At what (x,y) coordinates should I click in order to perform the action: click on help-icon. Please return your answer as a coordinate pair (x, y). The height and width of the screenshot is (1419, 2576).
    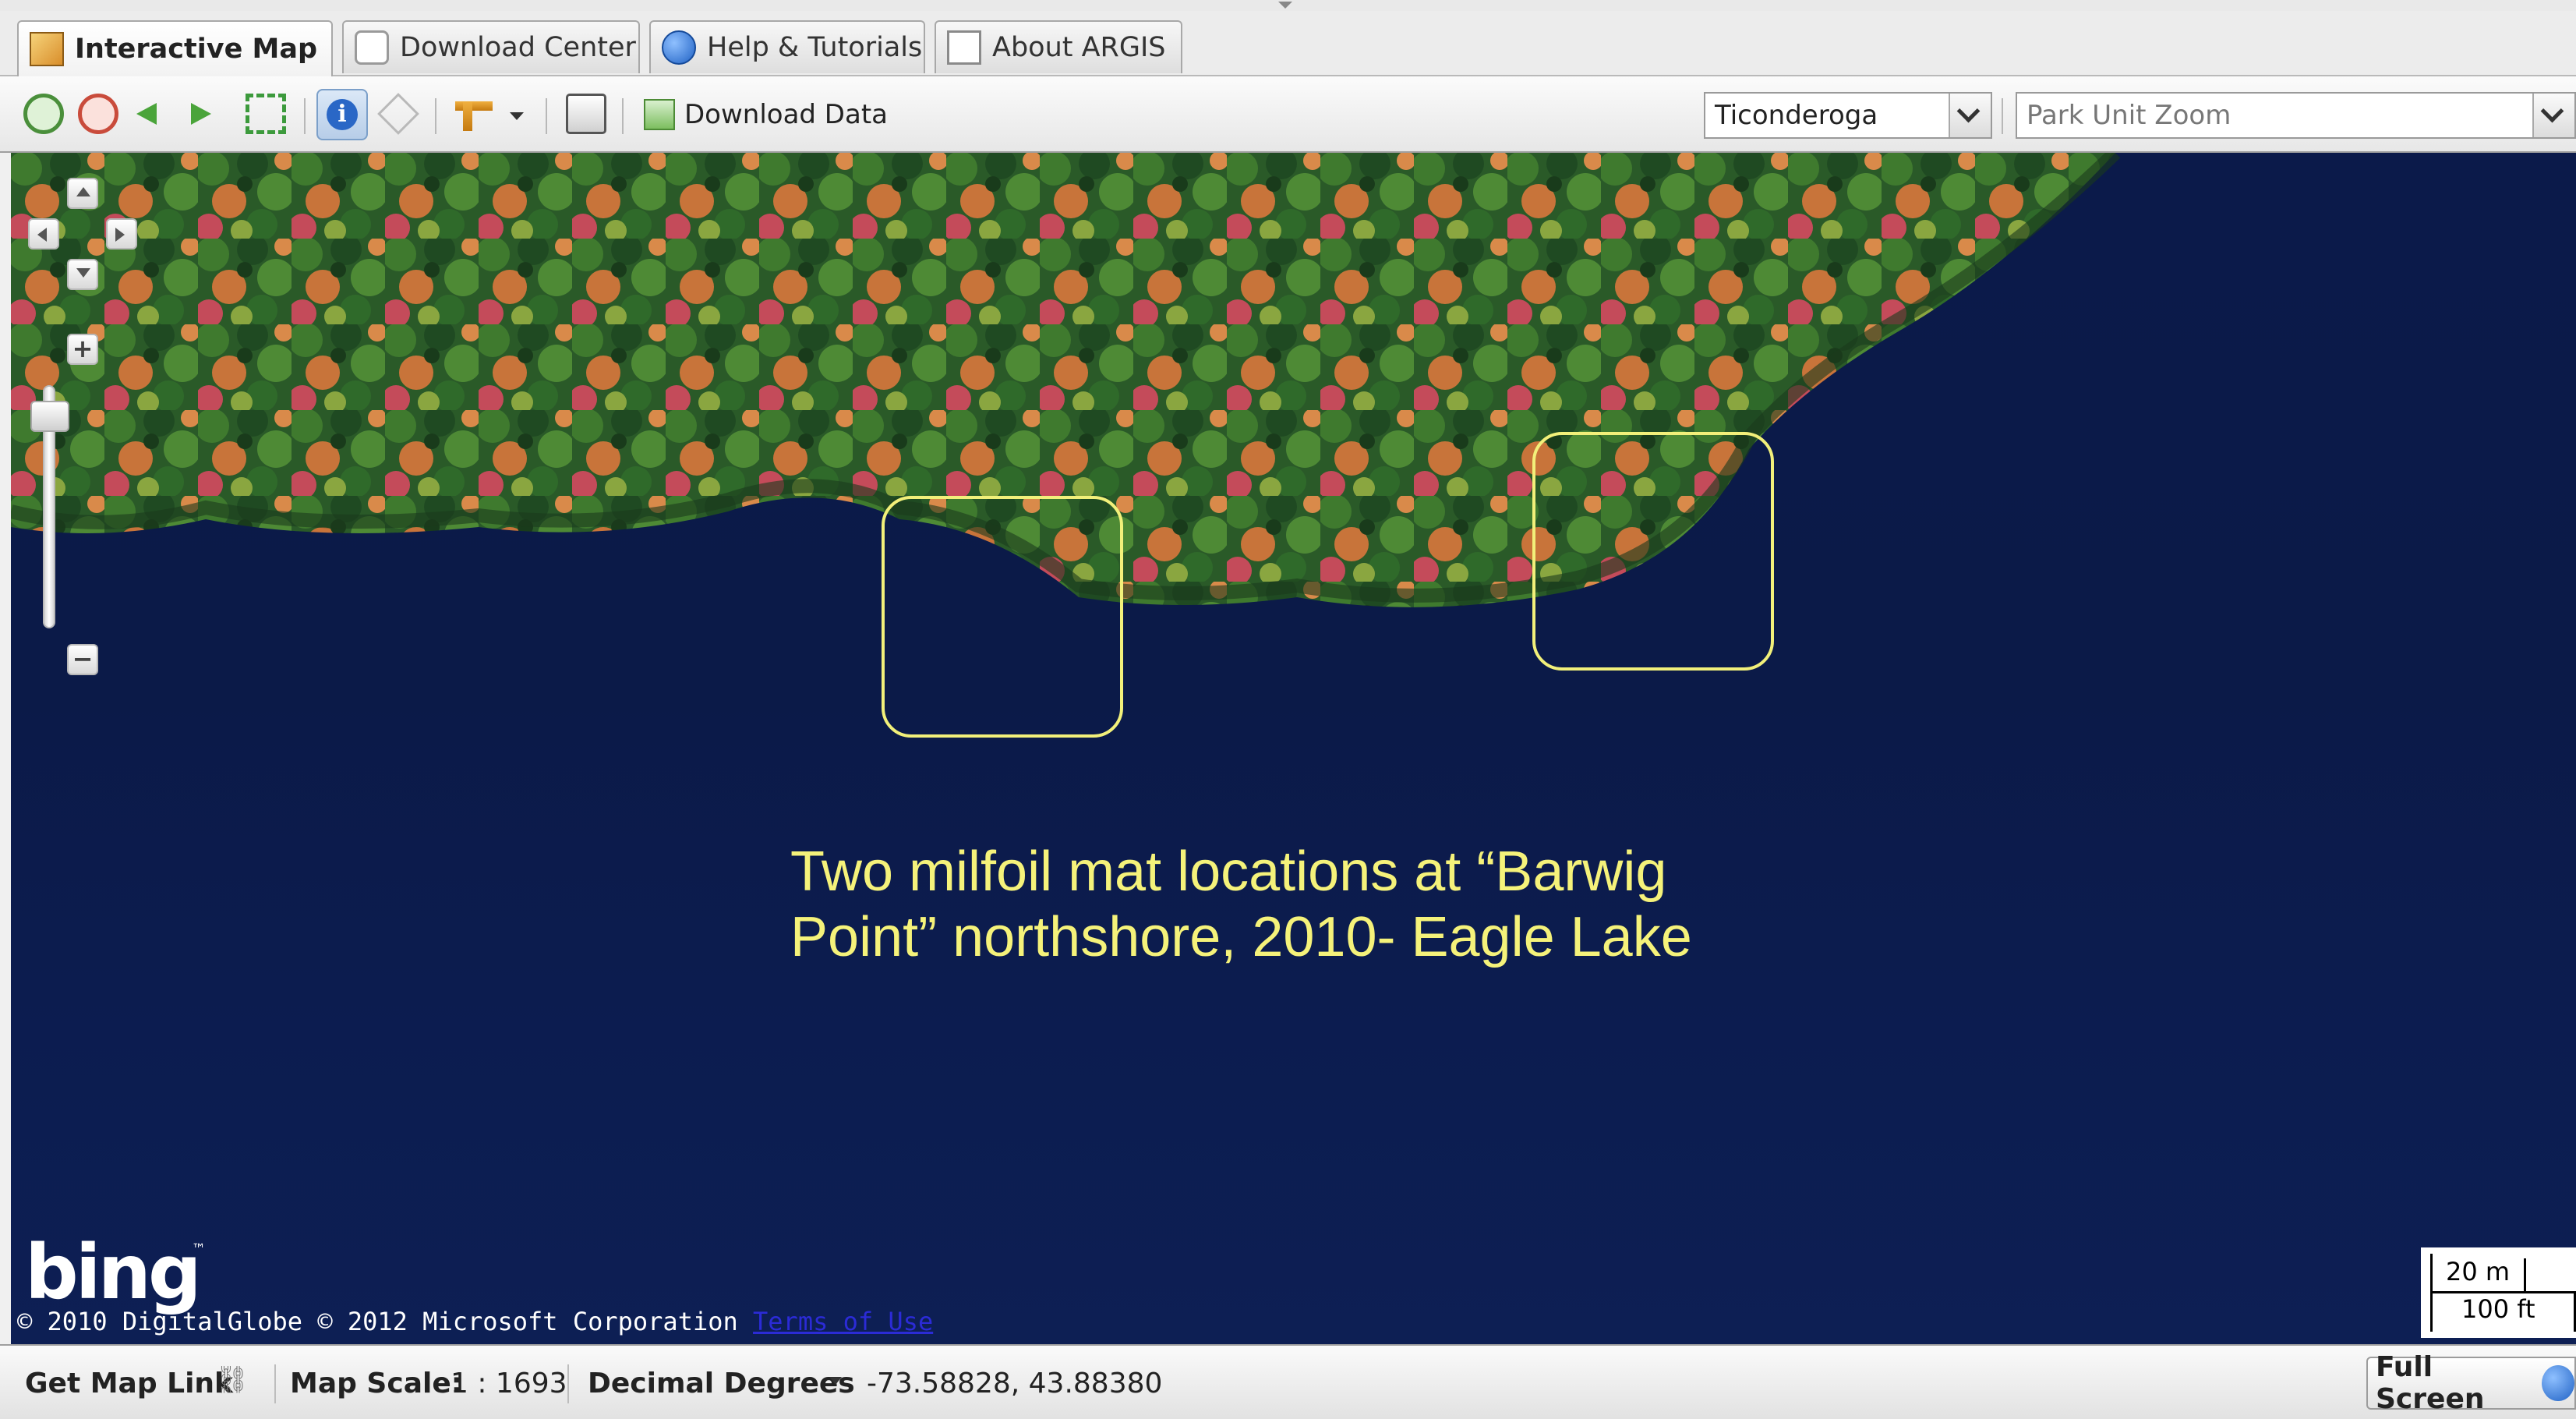
    Looking at the image, I should click on (679, 47).